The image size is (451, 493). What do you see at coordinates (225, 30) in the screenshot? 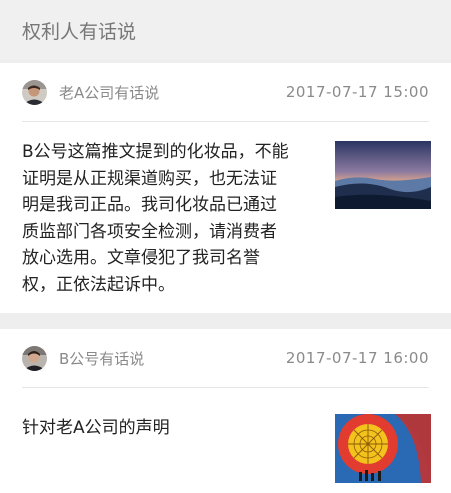
I see `page-header: 权利人有话说` at bounding box center [225, 30].